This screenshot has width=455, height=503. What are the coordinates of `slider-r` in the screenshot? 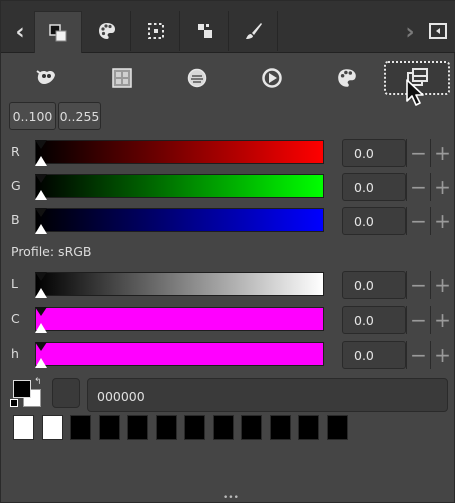 It's located at (179, 152).